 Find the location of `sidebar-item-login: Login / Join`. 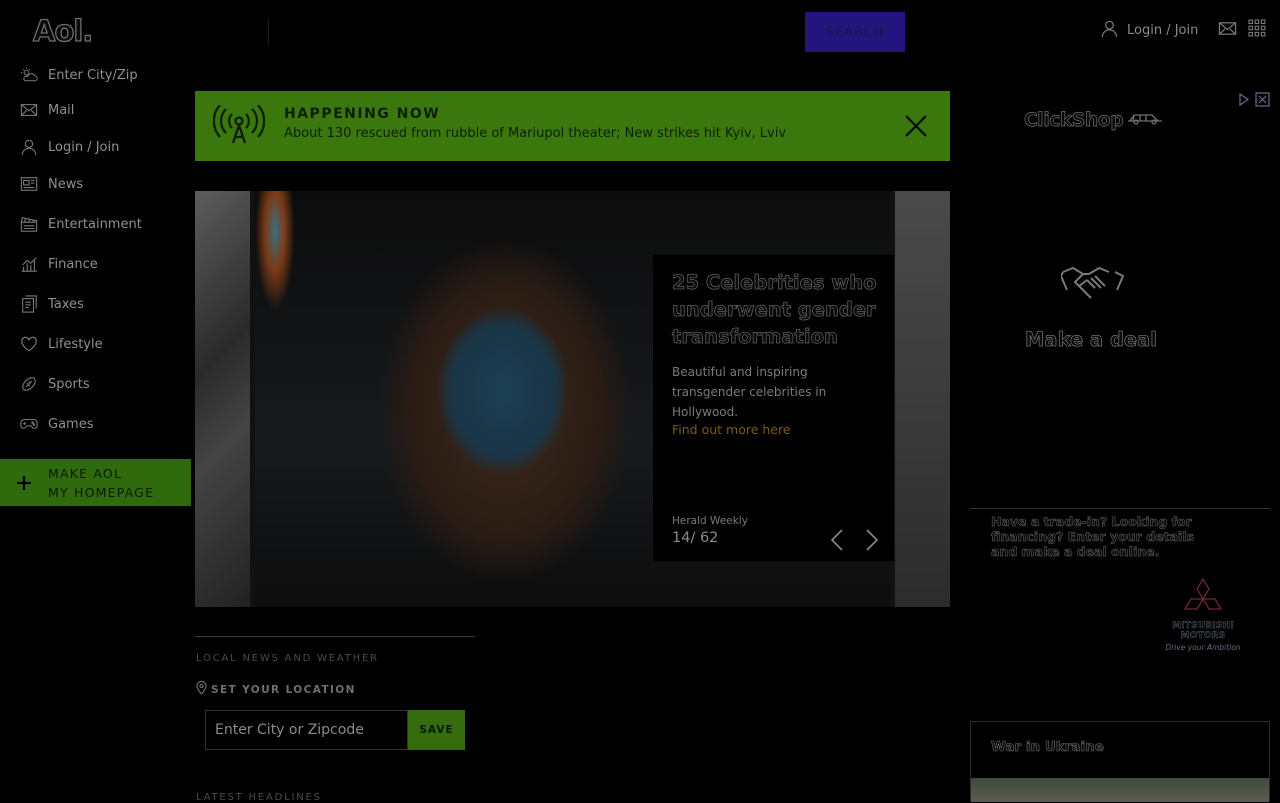

sidebar-item-login: Login / Join is located at coordinates (69, 147).